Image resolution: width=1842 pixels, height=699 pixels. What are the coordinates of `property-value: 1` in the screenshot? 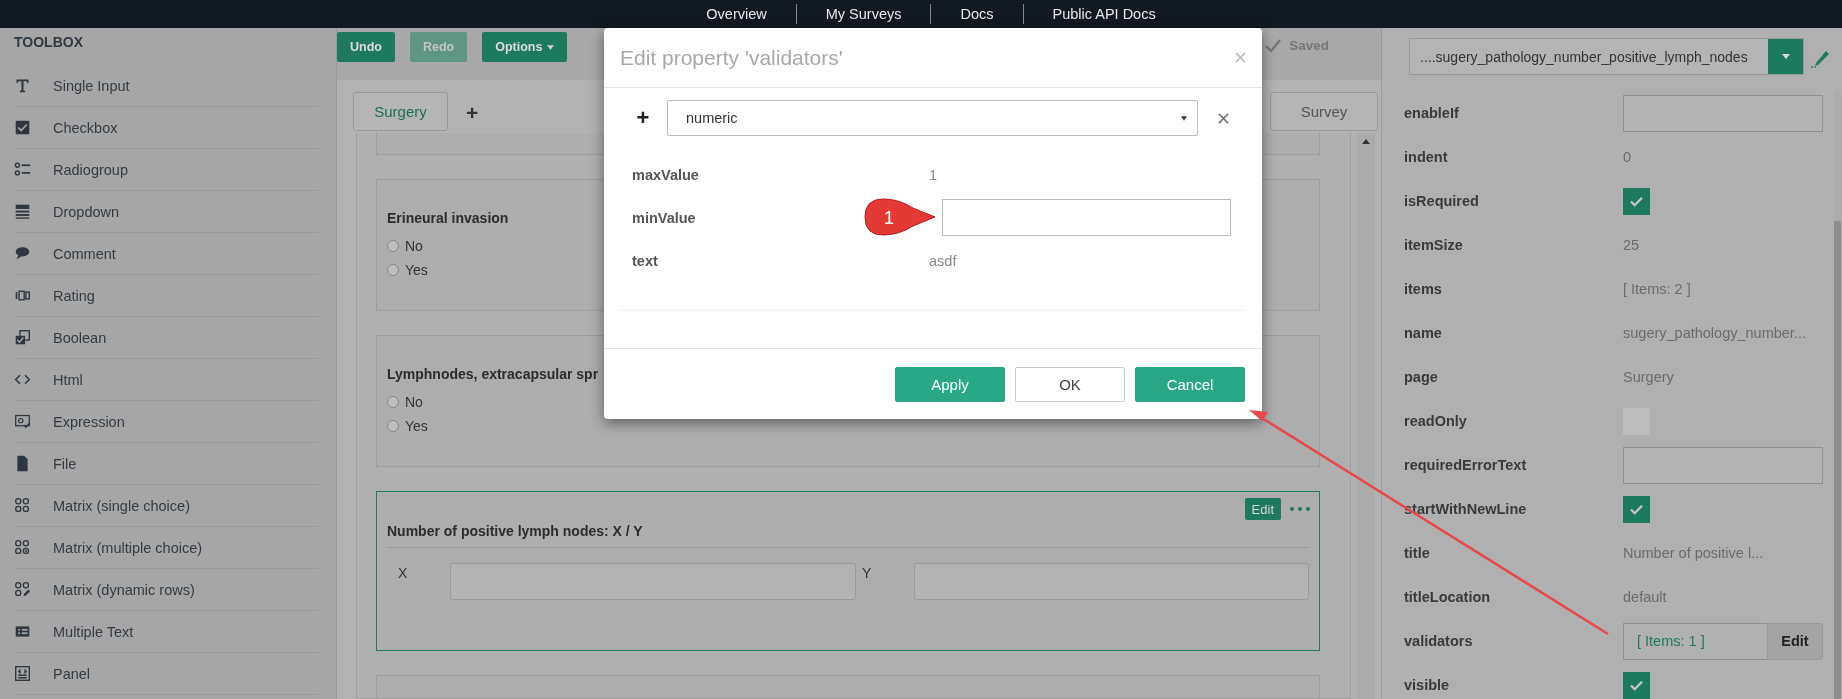 It's located at (933, 174).